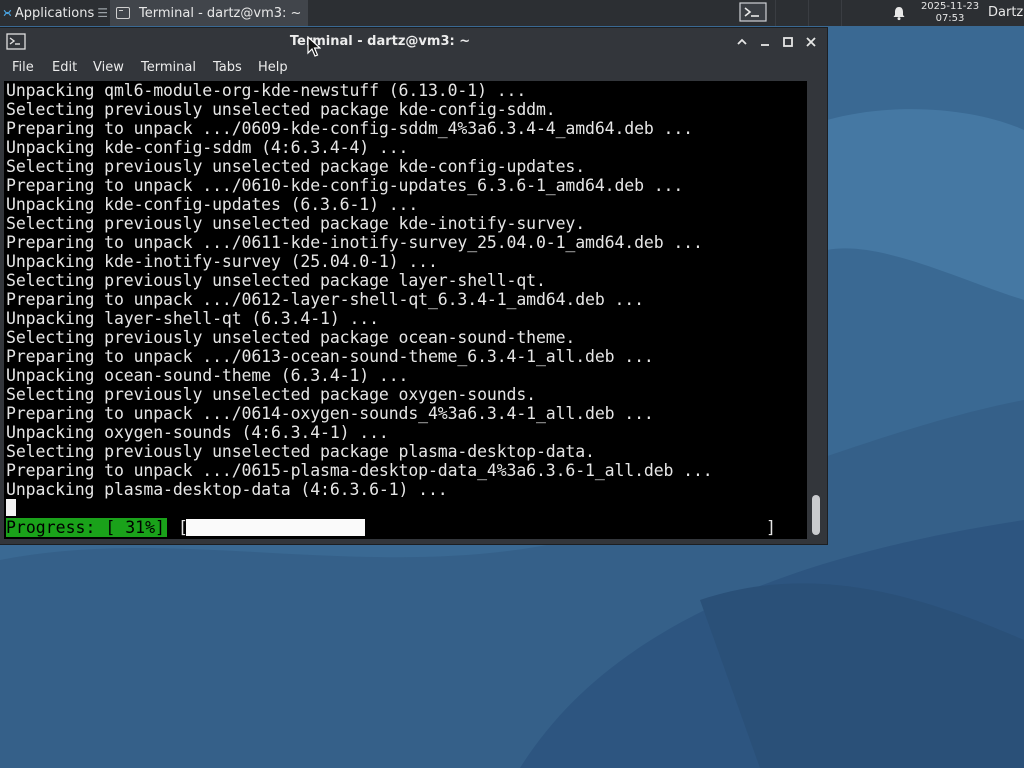 The width and height of the screenshot is (1024, 768). What do you see at coordinates (220, 13) in the screenshot?
I see `taskbar-item-label: Terminal - dartz@vm3: ~` at bounding box center [220, 13].